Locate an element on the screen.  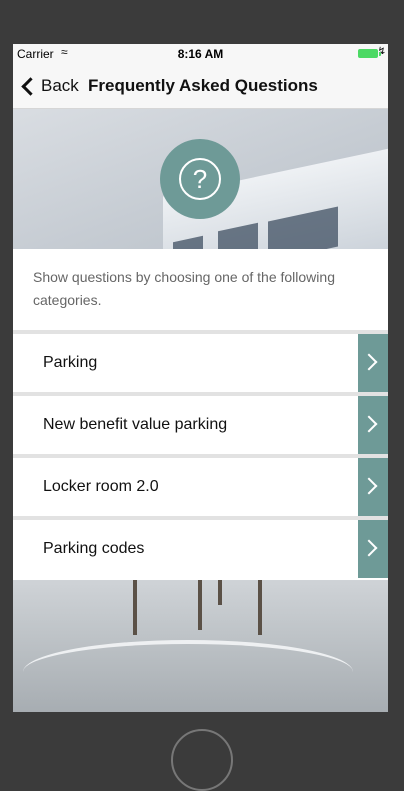
back-button: Back is located at coordinates (49, 86).